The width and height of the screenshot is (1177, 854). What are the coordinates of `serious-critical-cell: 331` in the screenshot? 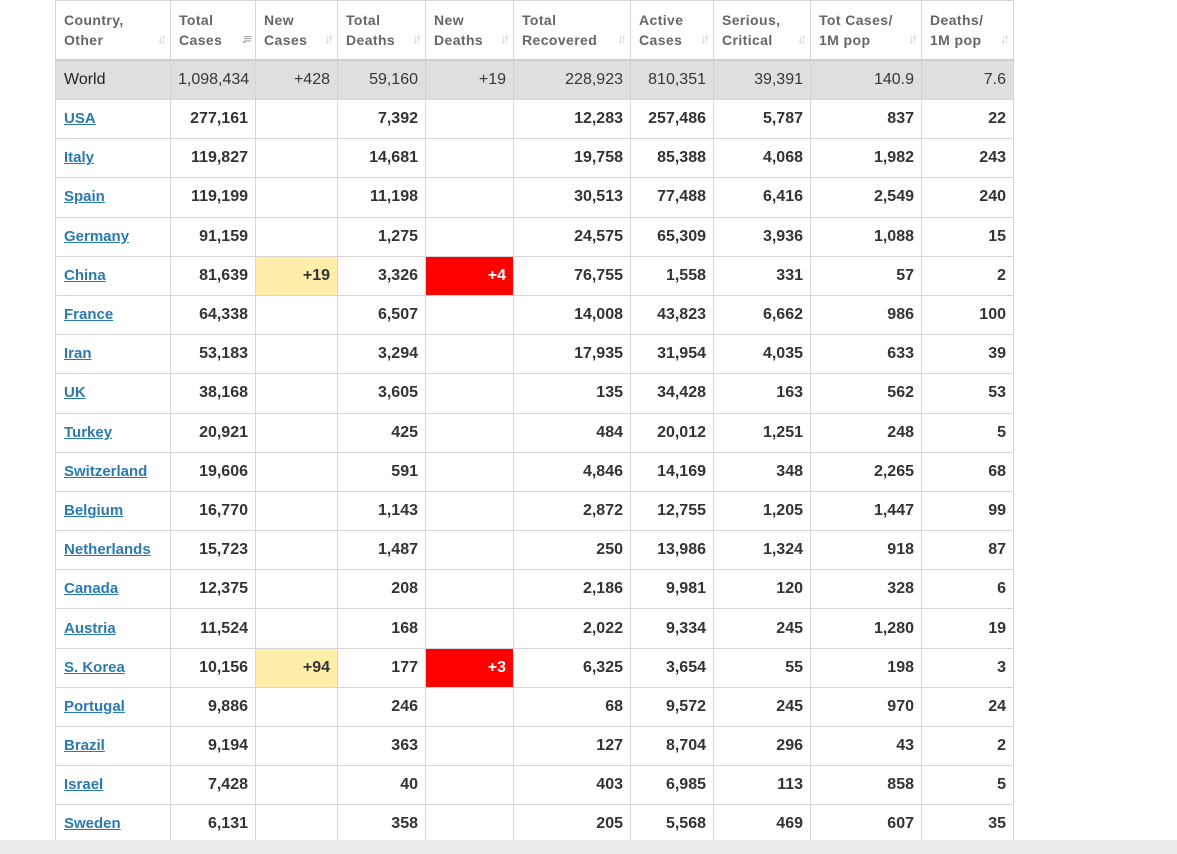 It's located at (762, 275).